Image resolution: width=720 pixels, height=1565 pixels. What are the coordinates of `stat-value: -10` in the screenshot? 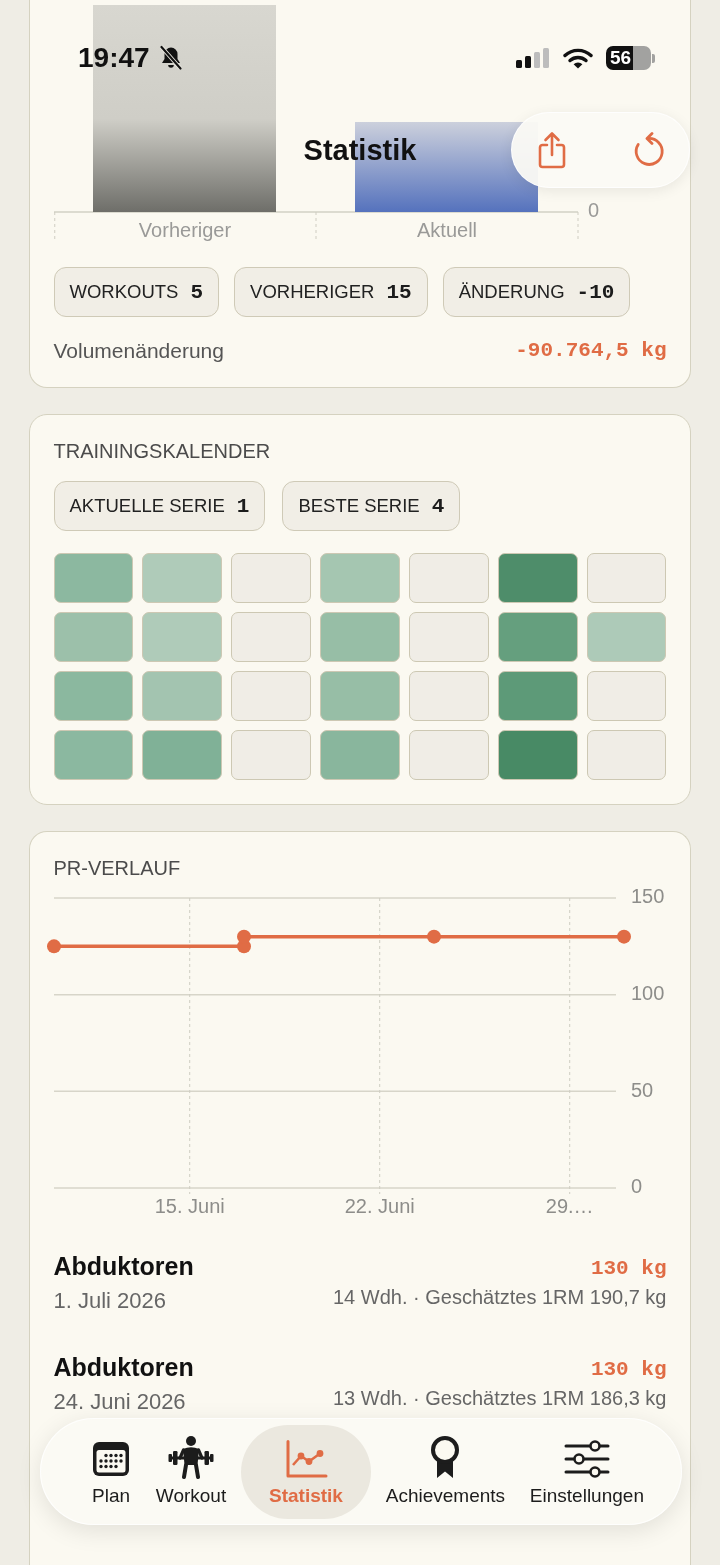 It's located at (595, 292).